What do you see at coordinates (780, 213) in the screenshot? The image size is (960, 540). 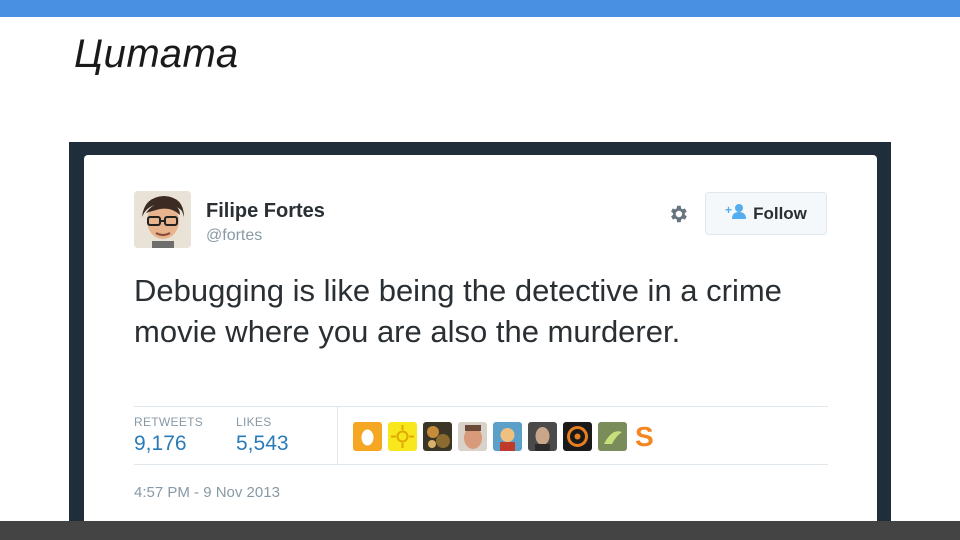 I see `follow-button-label: Follow` at bounding box center [780, 213].